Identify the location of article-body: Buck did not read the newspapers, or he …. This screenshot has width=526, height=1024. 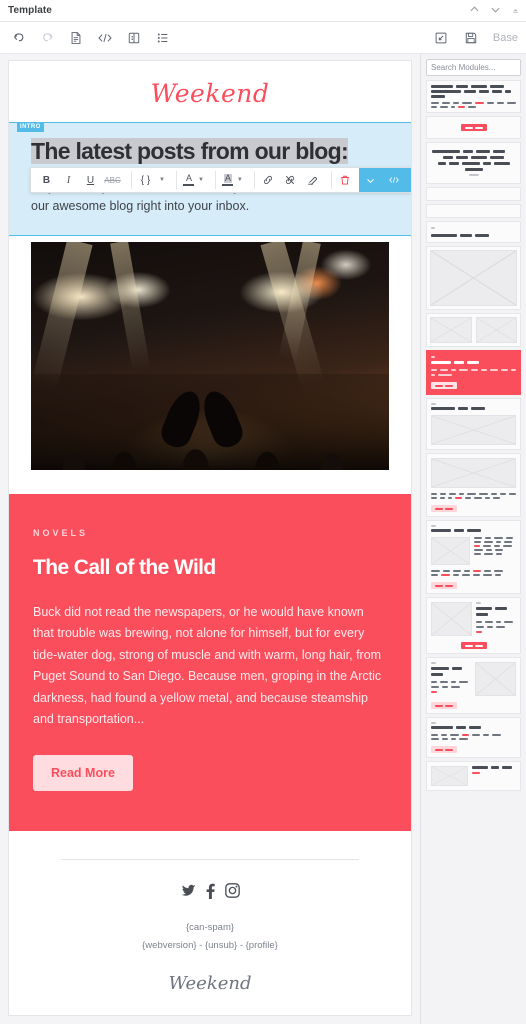
(210, 666).